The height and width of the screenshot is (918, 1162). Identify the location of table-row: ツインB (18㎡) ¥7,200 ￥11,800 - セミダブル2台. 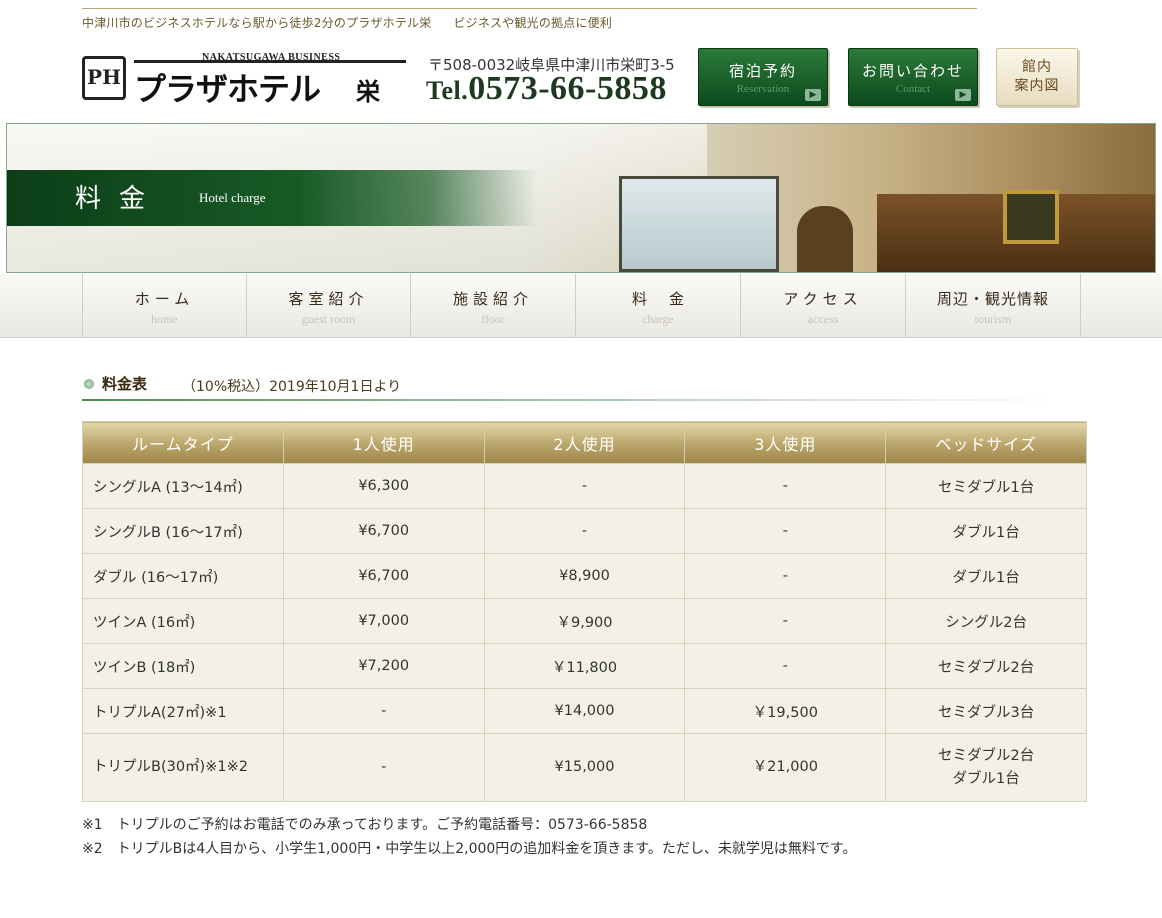
(584, 666).